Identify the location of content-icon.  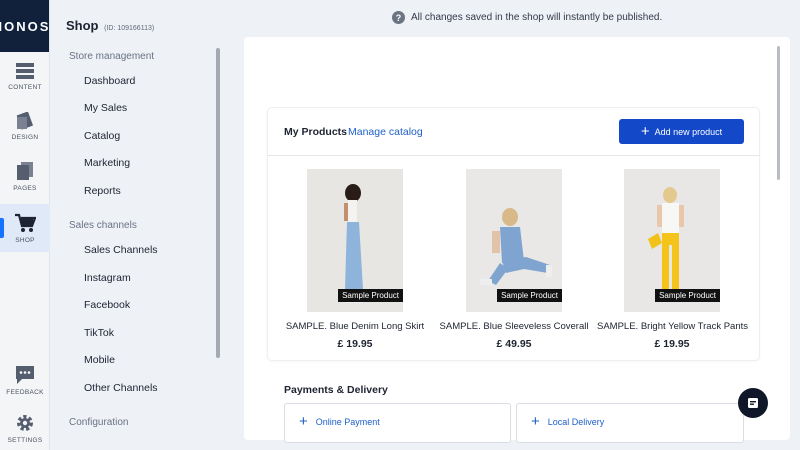
(25, 70).